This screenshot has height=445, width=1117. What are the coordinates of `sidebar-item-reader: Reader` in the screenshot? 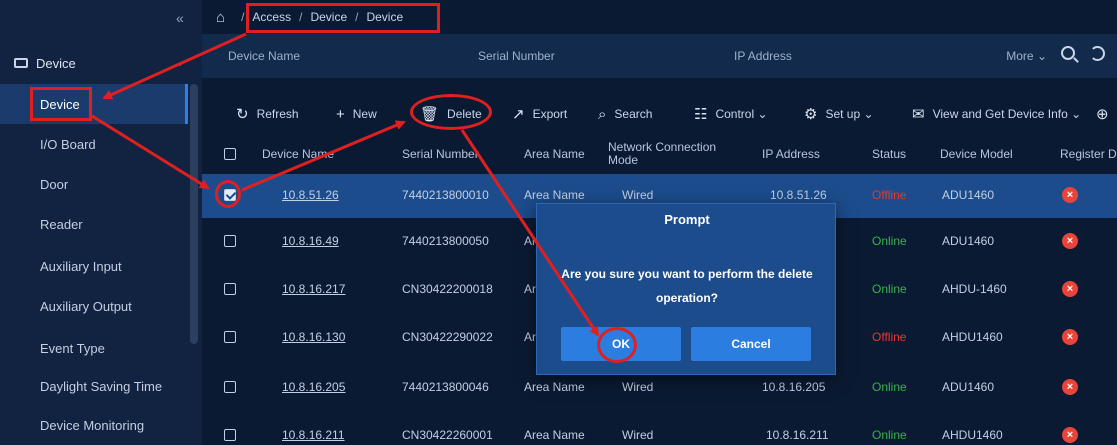 It's located at (94, 224).